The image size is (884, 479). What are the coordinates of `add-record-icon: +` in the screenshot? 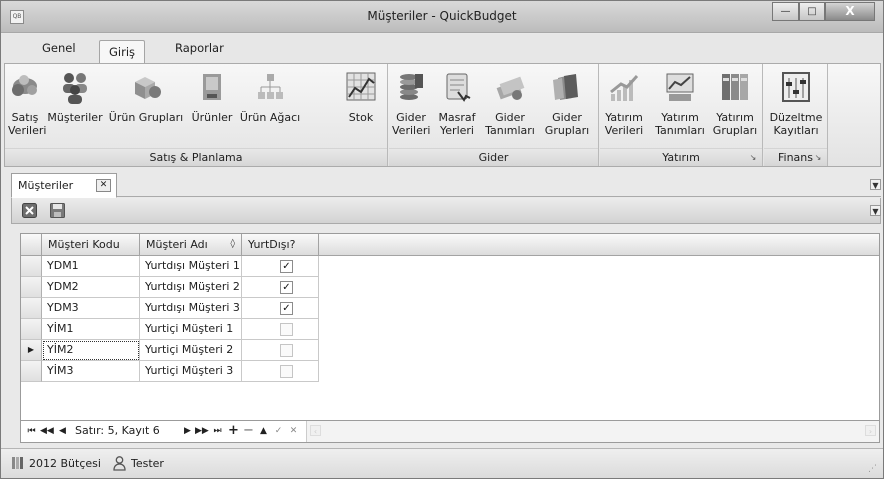 It's located at (233, 431).